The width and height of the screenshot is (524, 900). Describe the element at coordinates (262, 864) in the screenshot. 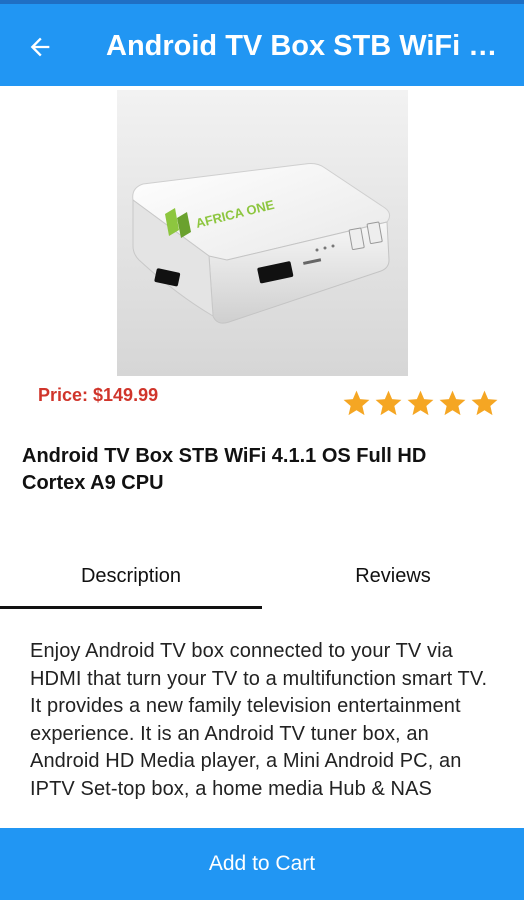

I see `add-to-cart-button: Add to Cart` at that location.